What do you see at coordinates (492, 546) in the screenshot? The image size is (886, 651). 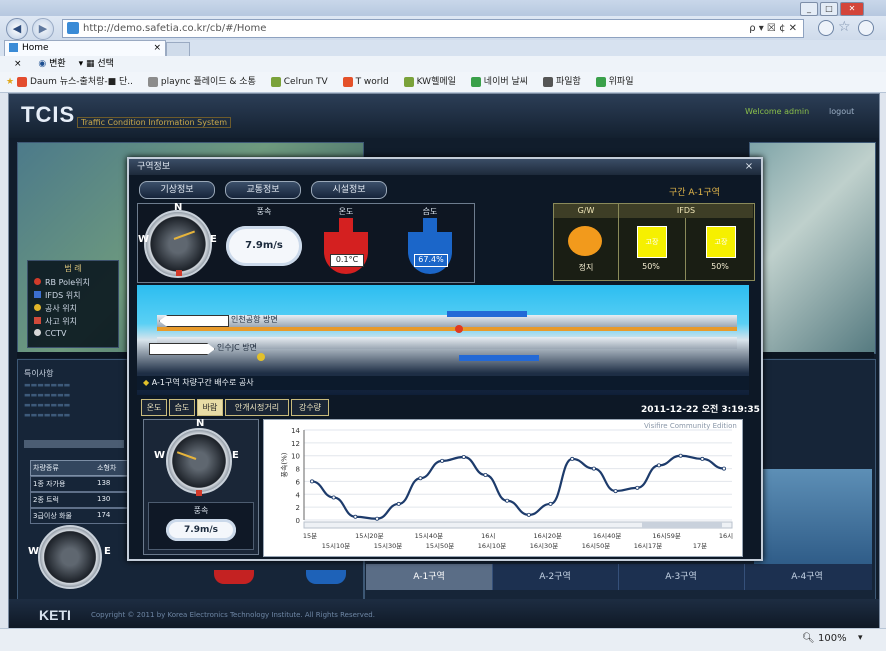 I see `chart-xtick-label: 16시10분` at bounding box center [492, 546].